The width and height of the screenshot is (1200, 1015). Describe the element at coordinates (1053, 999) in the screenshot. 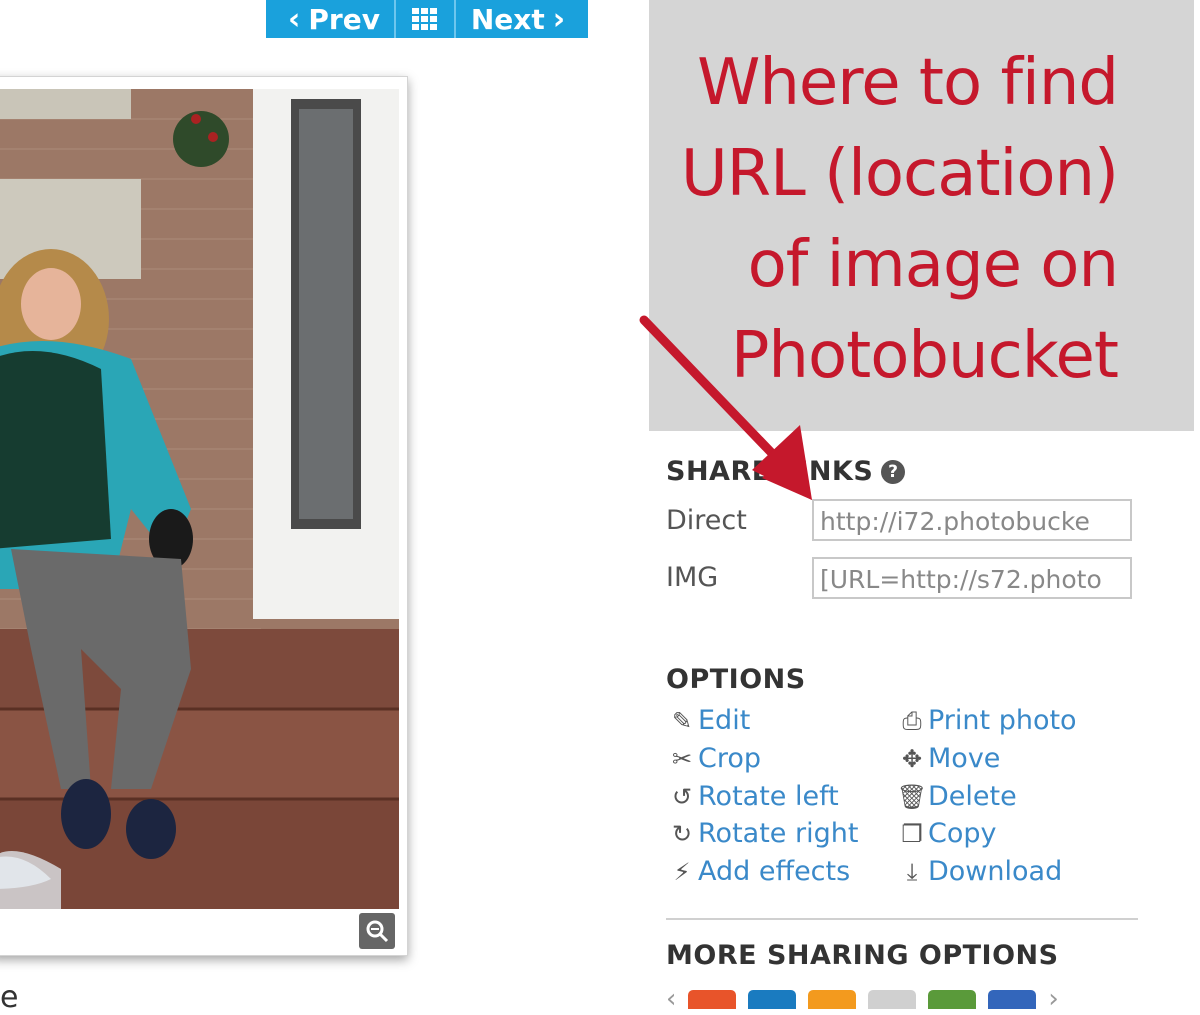

I see `scroll-right-icon: ›` at that location.